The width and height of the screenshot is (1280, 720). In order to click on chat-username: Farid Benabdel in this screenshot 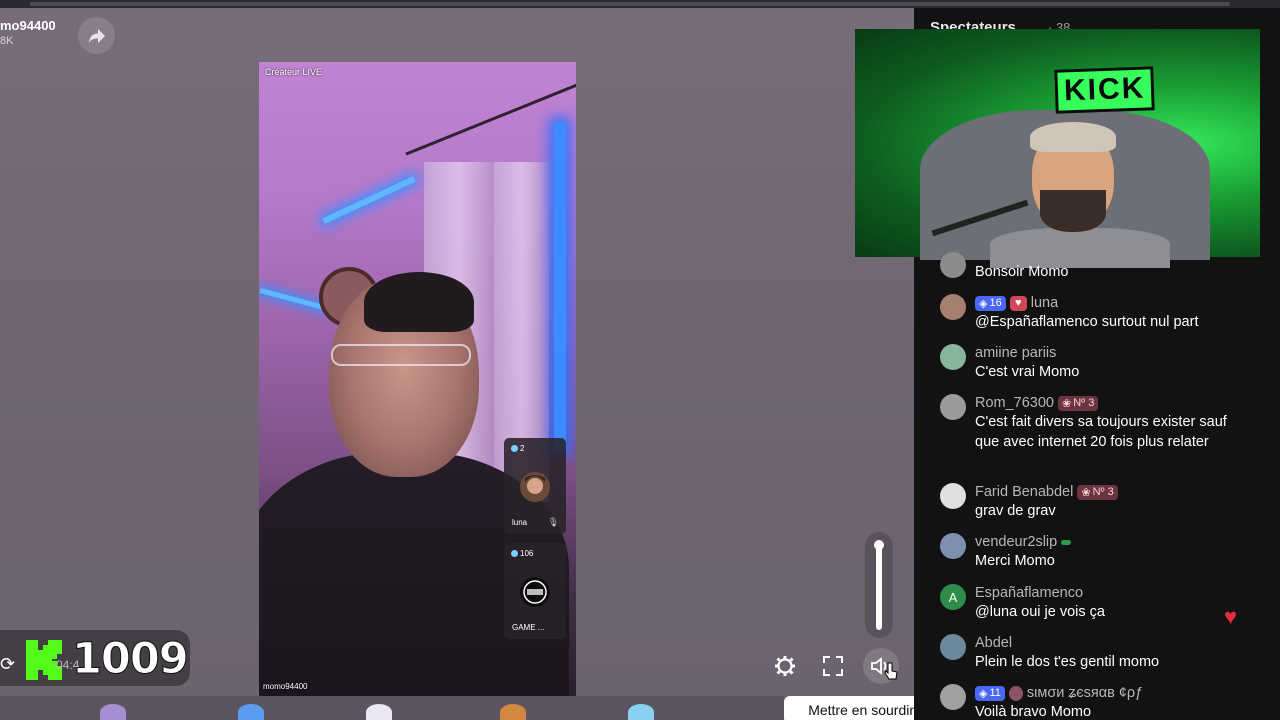, I will do `click(1024, 492)`.